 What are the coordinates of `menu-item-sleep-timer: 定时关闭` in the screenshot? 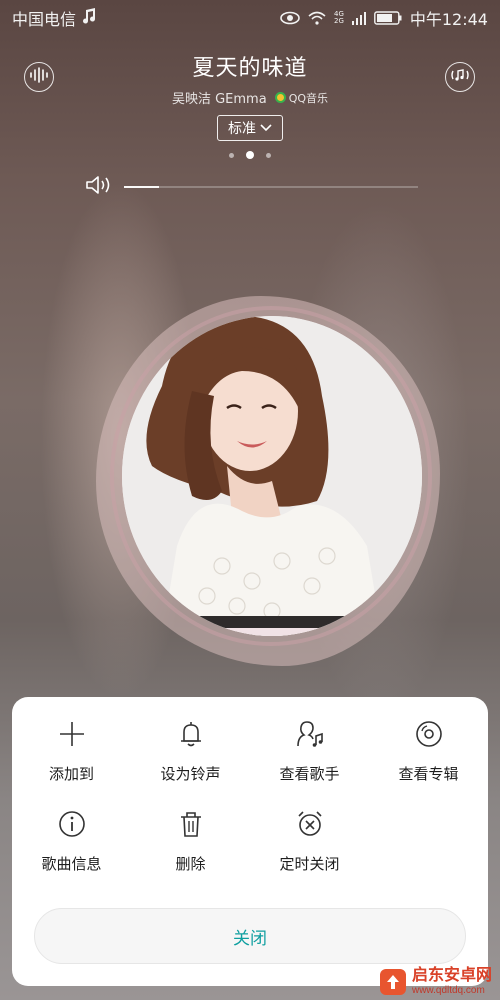 It's located at (309, 840).